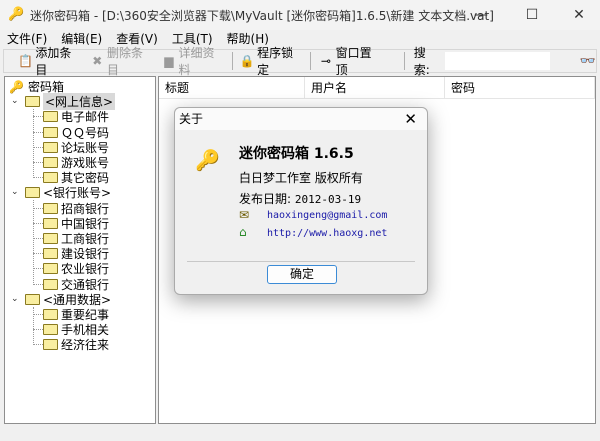 Image resolution: width=600 pixels, height=441 pixels. What do you see at coordinates (76, 208) in the screenshot?
I see `tree-item: 招商银行` at bounding box center [76, 208].